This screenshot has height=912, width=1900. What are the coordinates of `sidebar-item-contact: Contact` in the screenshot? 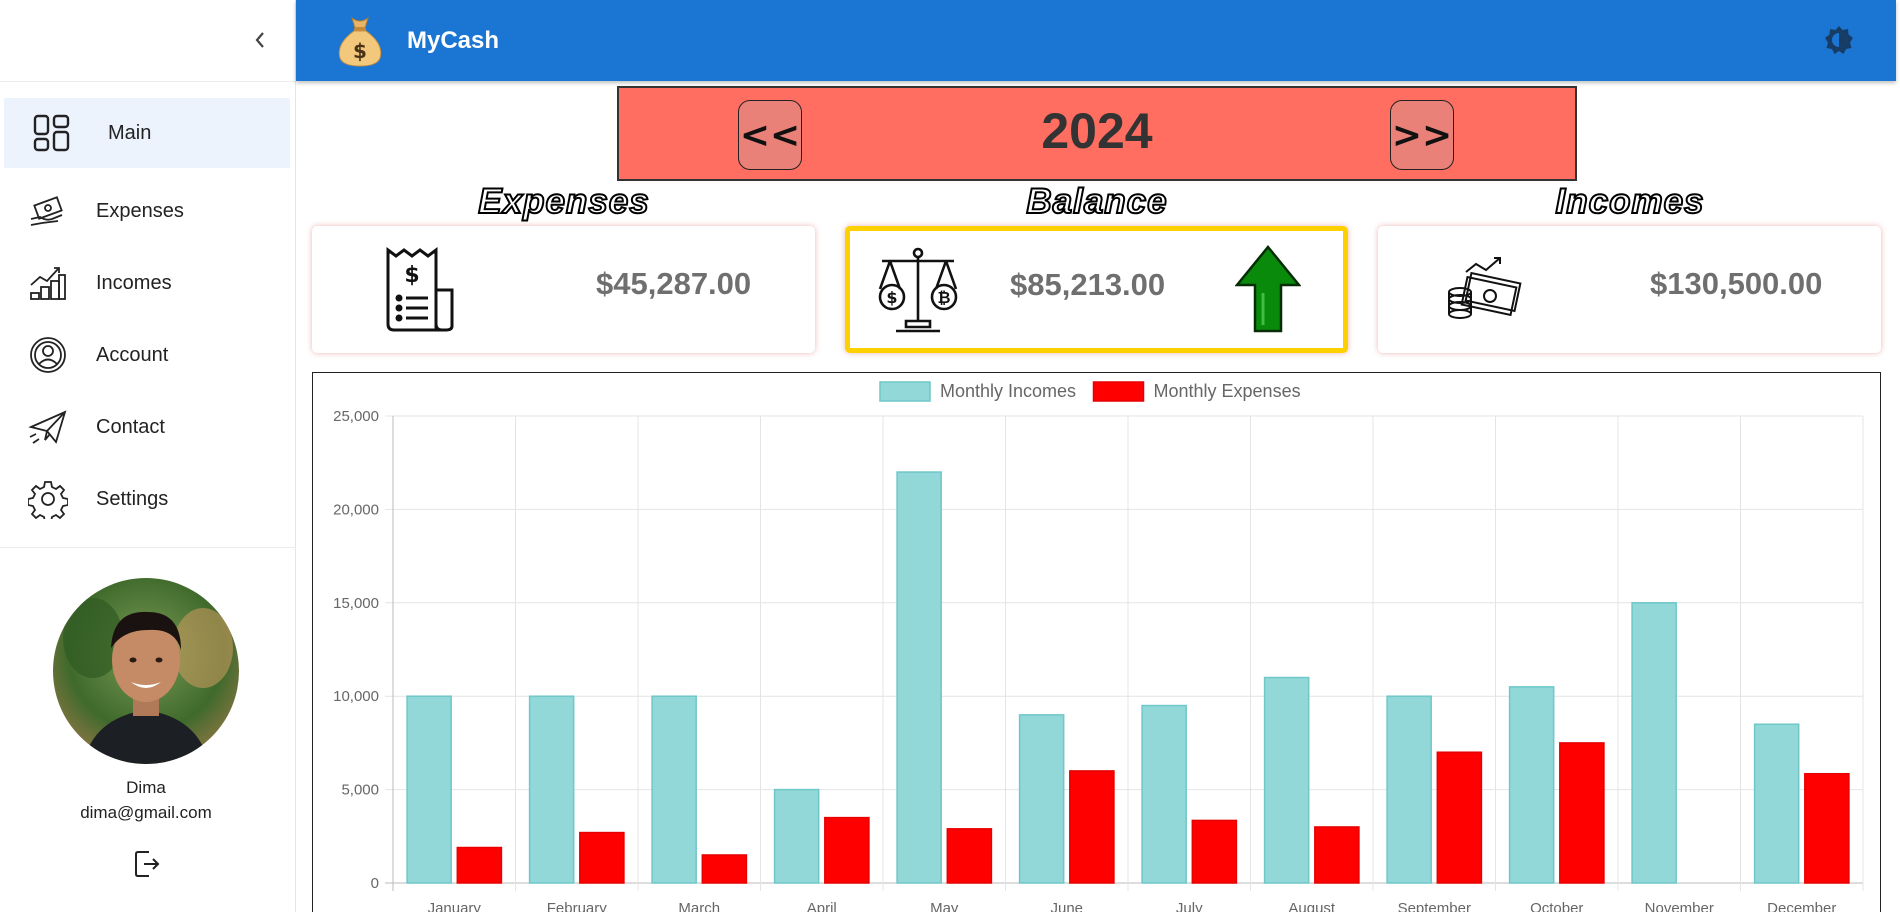 It's located at (145, 427).